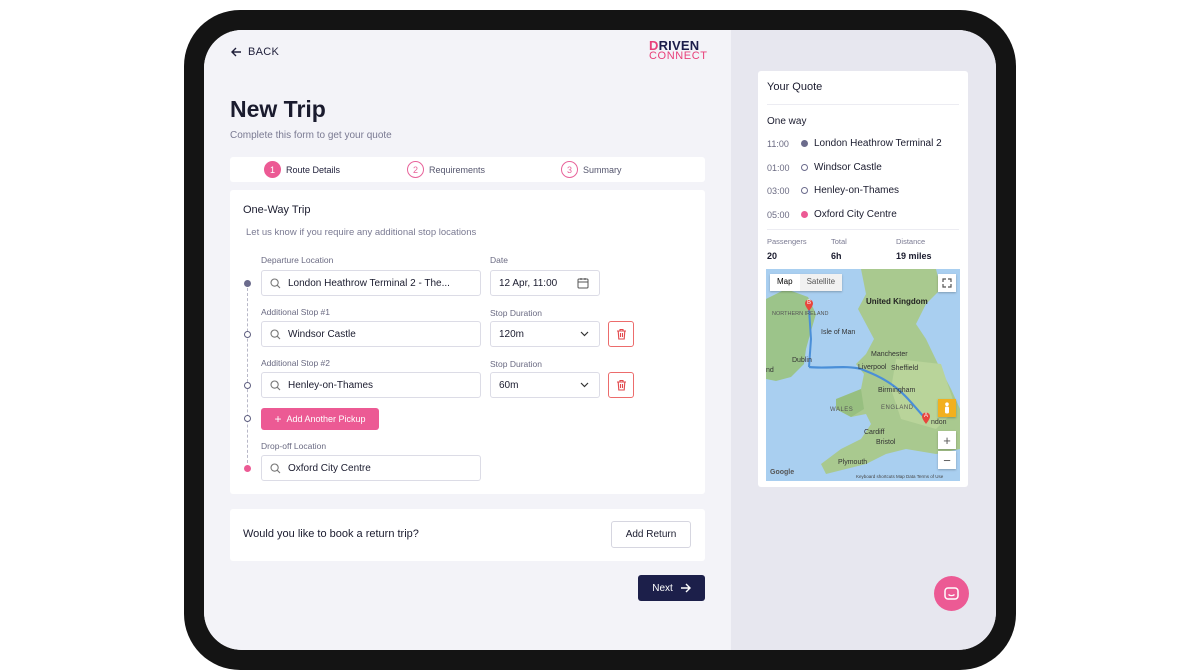 The width and height of the screenshot is (1200, 670). I want to click on stat-value: 6h, so click(836, 256).